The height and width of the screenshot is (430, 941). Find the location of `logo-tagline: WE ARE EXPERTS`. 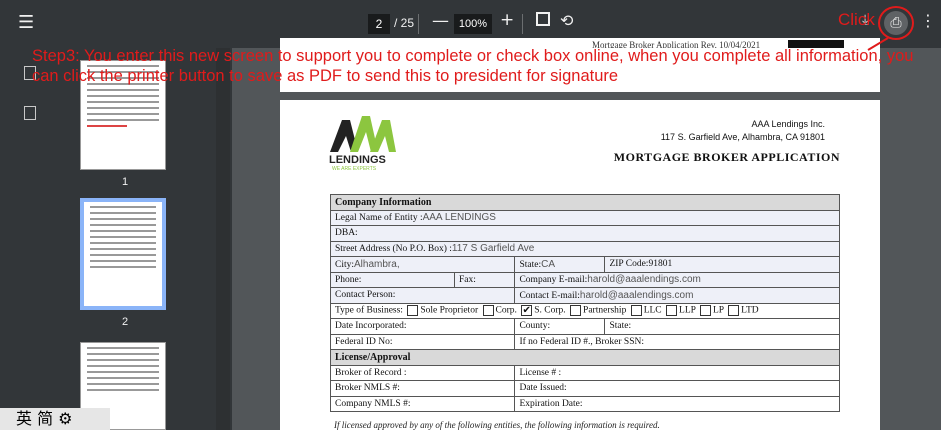

logo-tagline: WE ARE EXPERTS is located at coordinates (354, 169).